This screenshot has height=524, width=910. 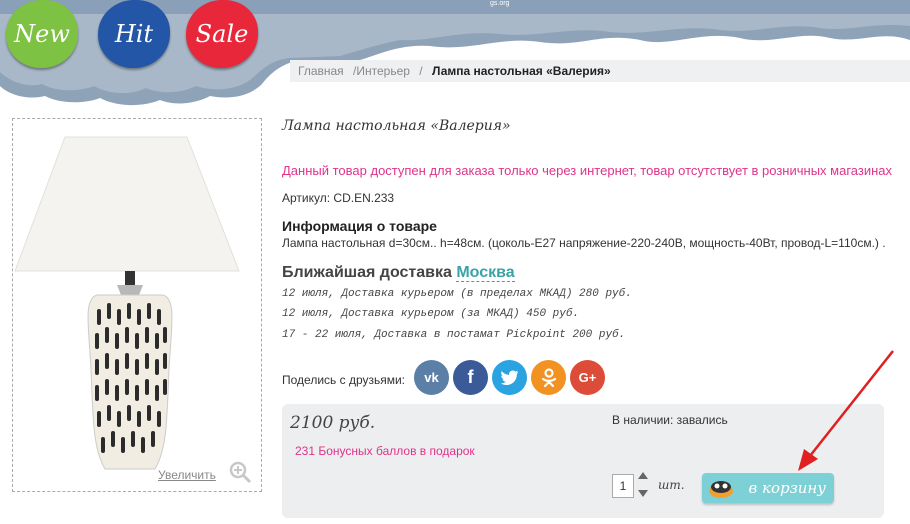 I want to click on badge-sale: Sale, so click(x=222, y=34).